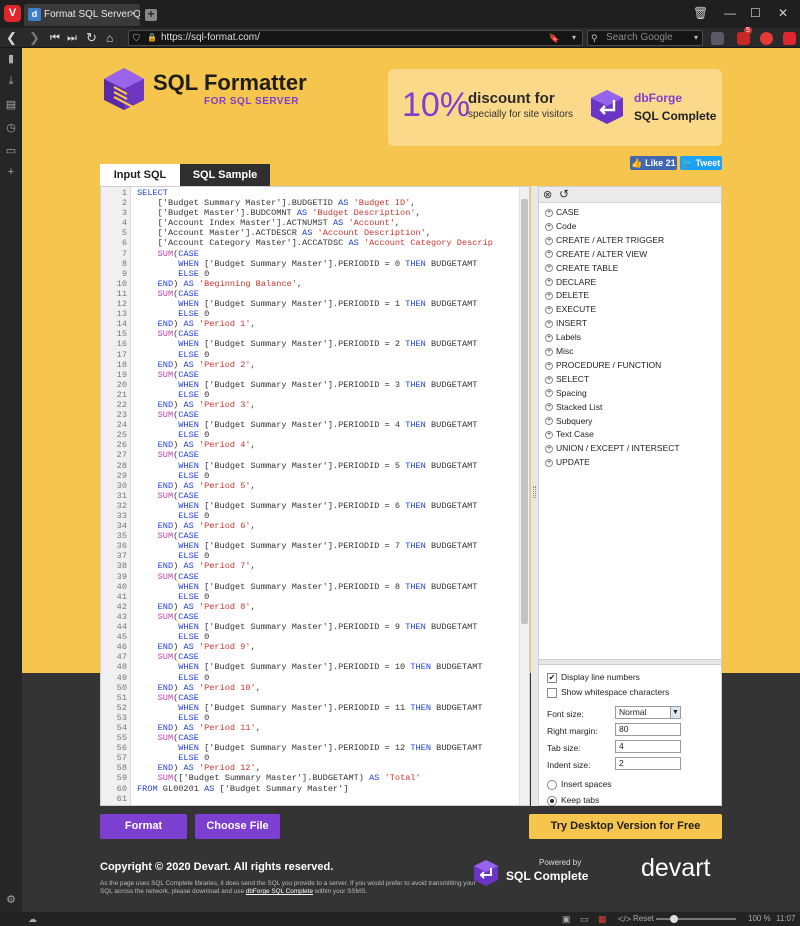  I want to click on code-line: 26 END) AS 'Period 4',, so click(310, 445).